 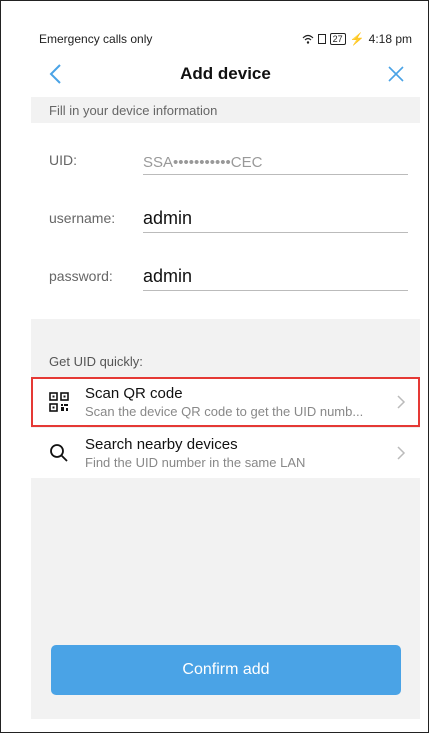 I want to click on search-icon, so click(x=59, y=453).